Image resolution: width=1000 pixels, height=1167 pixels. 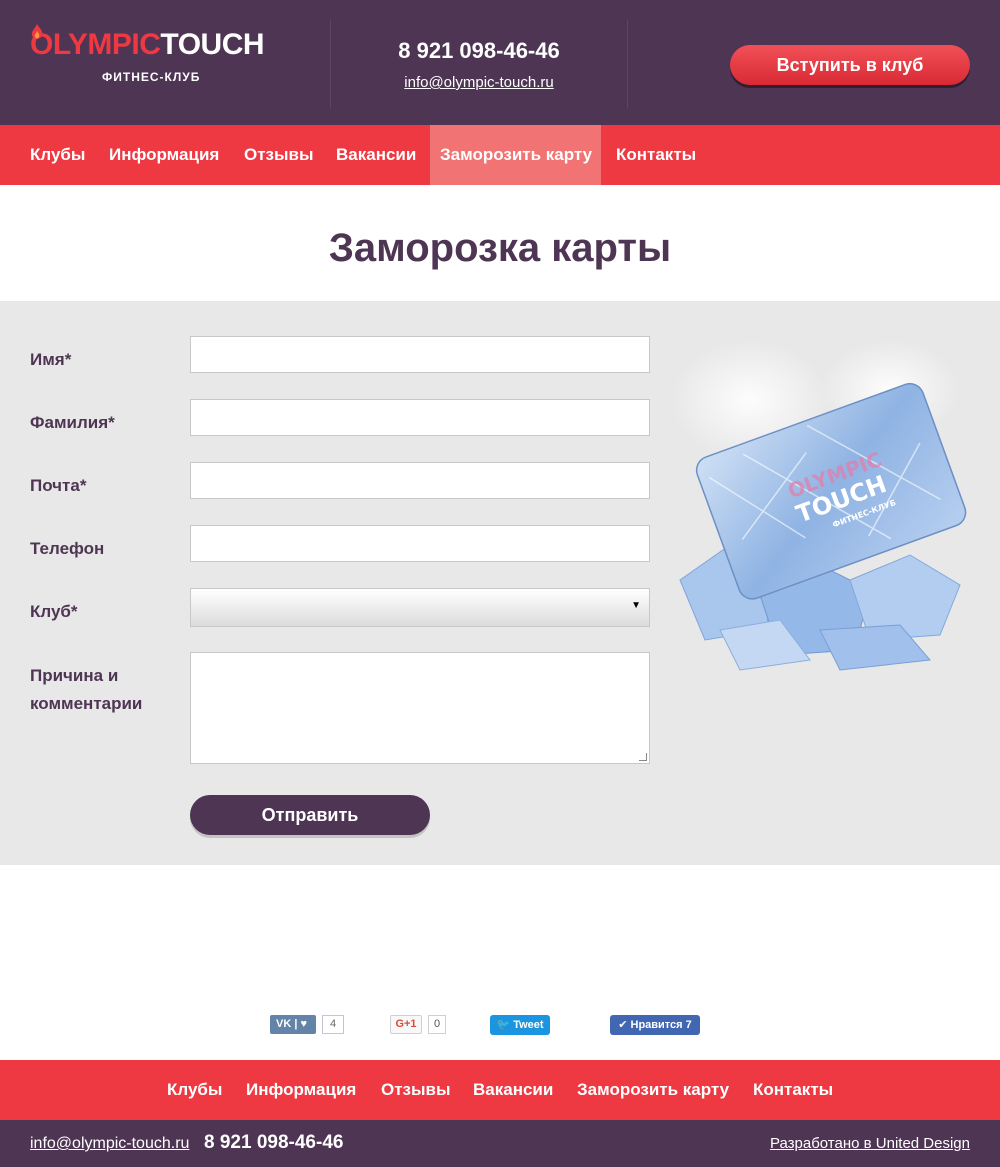 What do you see at coordinates (376, 155) in the screenshot?
I see `nav-item-vacancies: Вакансии` at bounding box center [376, 155].